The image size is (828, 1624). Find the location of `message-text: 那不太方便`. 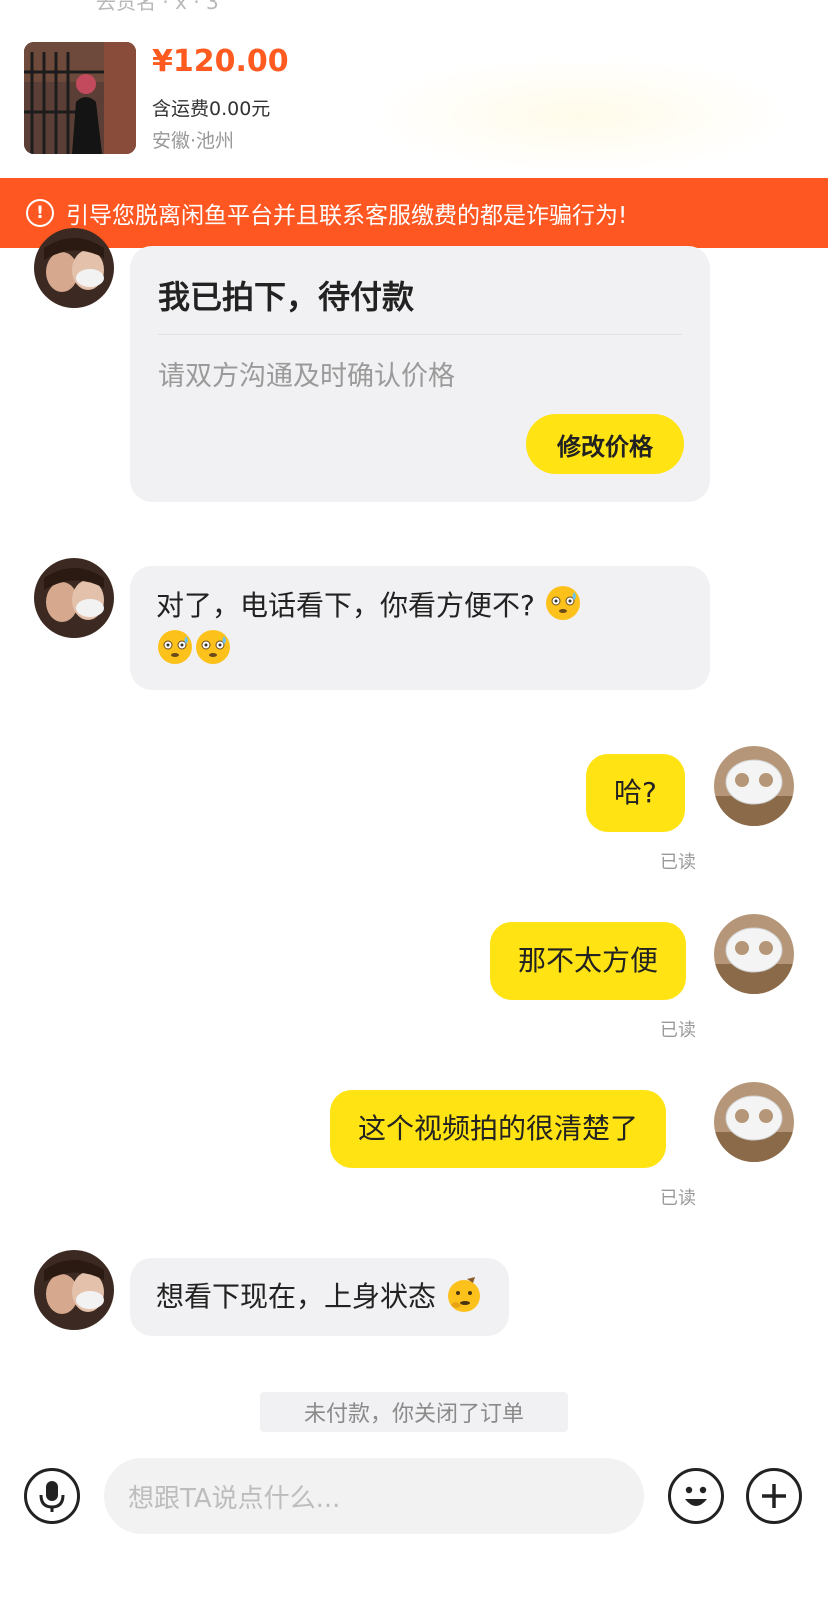

message-text: 那不太方便 is located at coordinates (588, 960).